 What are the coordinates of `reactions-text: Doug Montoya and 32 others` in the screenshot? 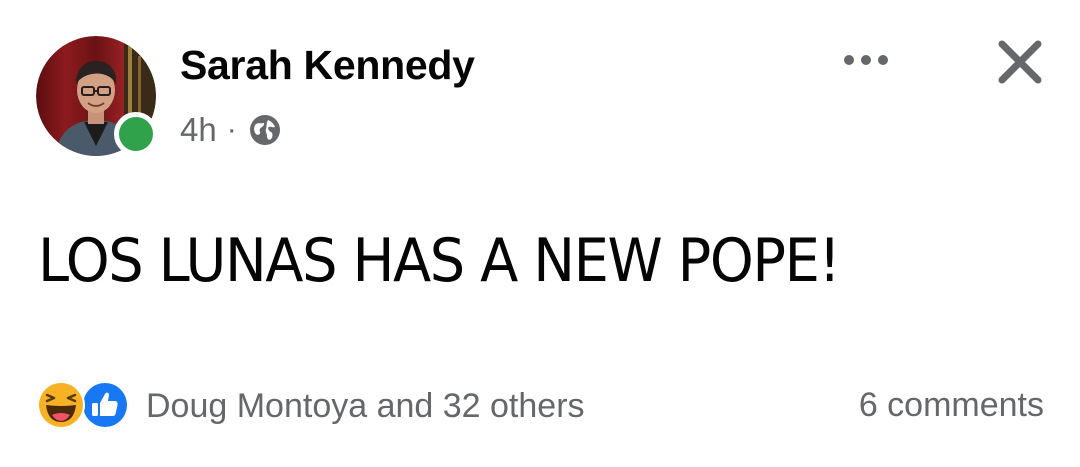 It's located at (365, 405).